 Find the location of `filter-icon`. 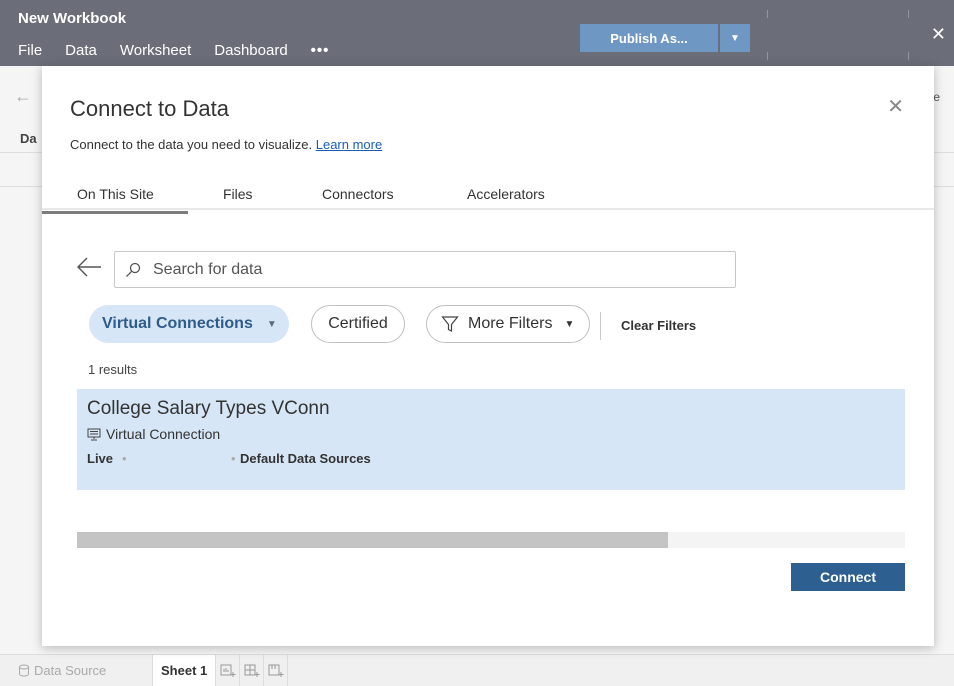

filter-icon is located at coordinates (450, 324).